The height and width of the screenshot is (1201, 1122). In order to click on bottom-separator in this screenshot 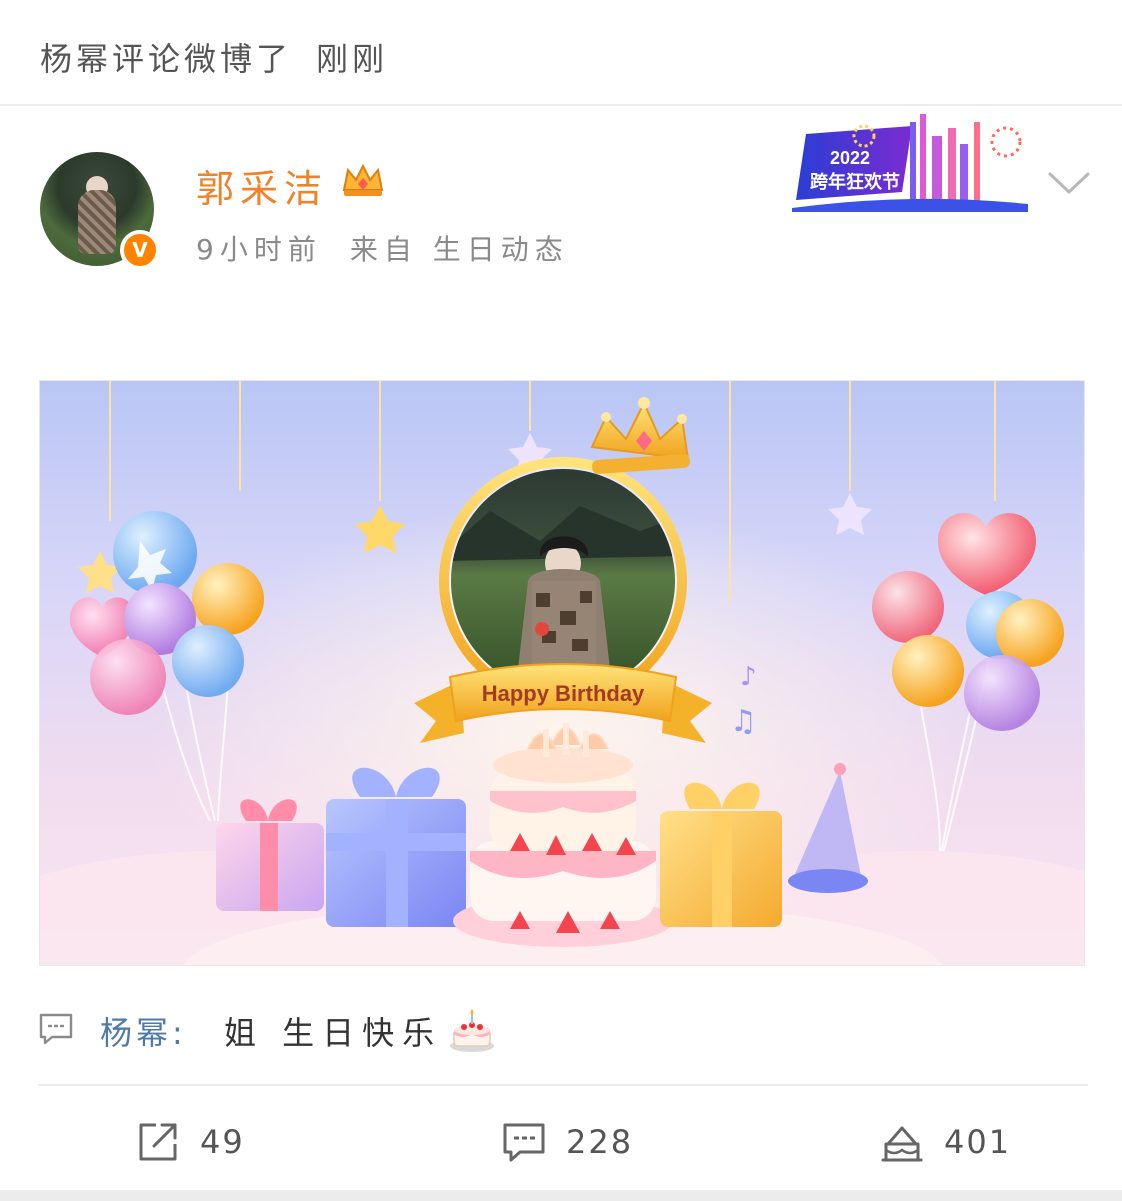, I will do `click(561, 1195)`.